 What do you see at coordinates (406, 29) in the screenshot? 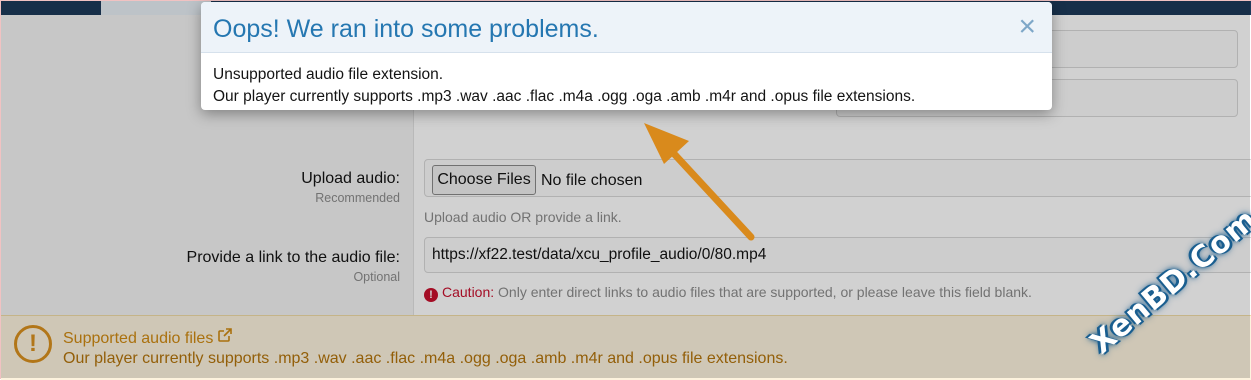
I see `dialog-title: Oops! We ran into some problems.` at bounding box center [406, 29].